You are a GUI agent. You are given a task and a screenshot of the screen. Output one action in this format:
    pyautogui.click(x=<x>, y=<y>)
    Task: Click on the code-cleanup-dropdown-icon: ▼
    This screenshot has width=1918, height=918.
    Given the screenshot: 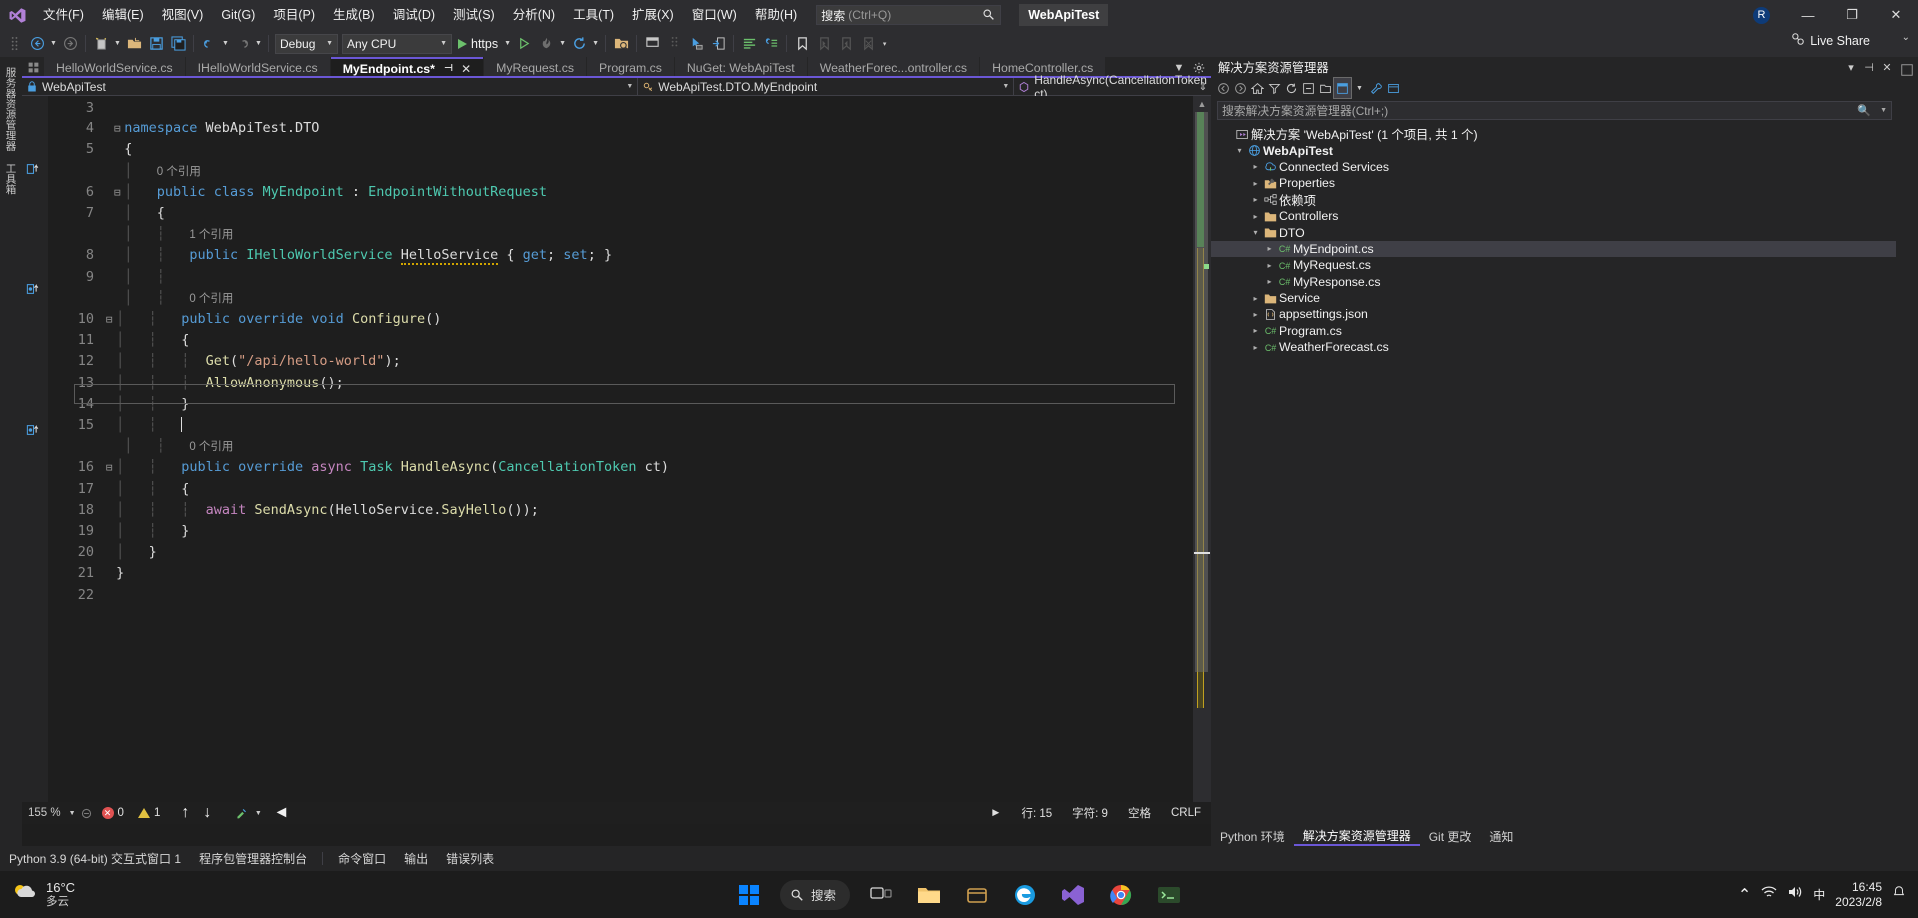 What is the action you would take?
    pyautogui.click(x=258, y=813)
    